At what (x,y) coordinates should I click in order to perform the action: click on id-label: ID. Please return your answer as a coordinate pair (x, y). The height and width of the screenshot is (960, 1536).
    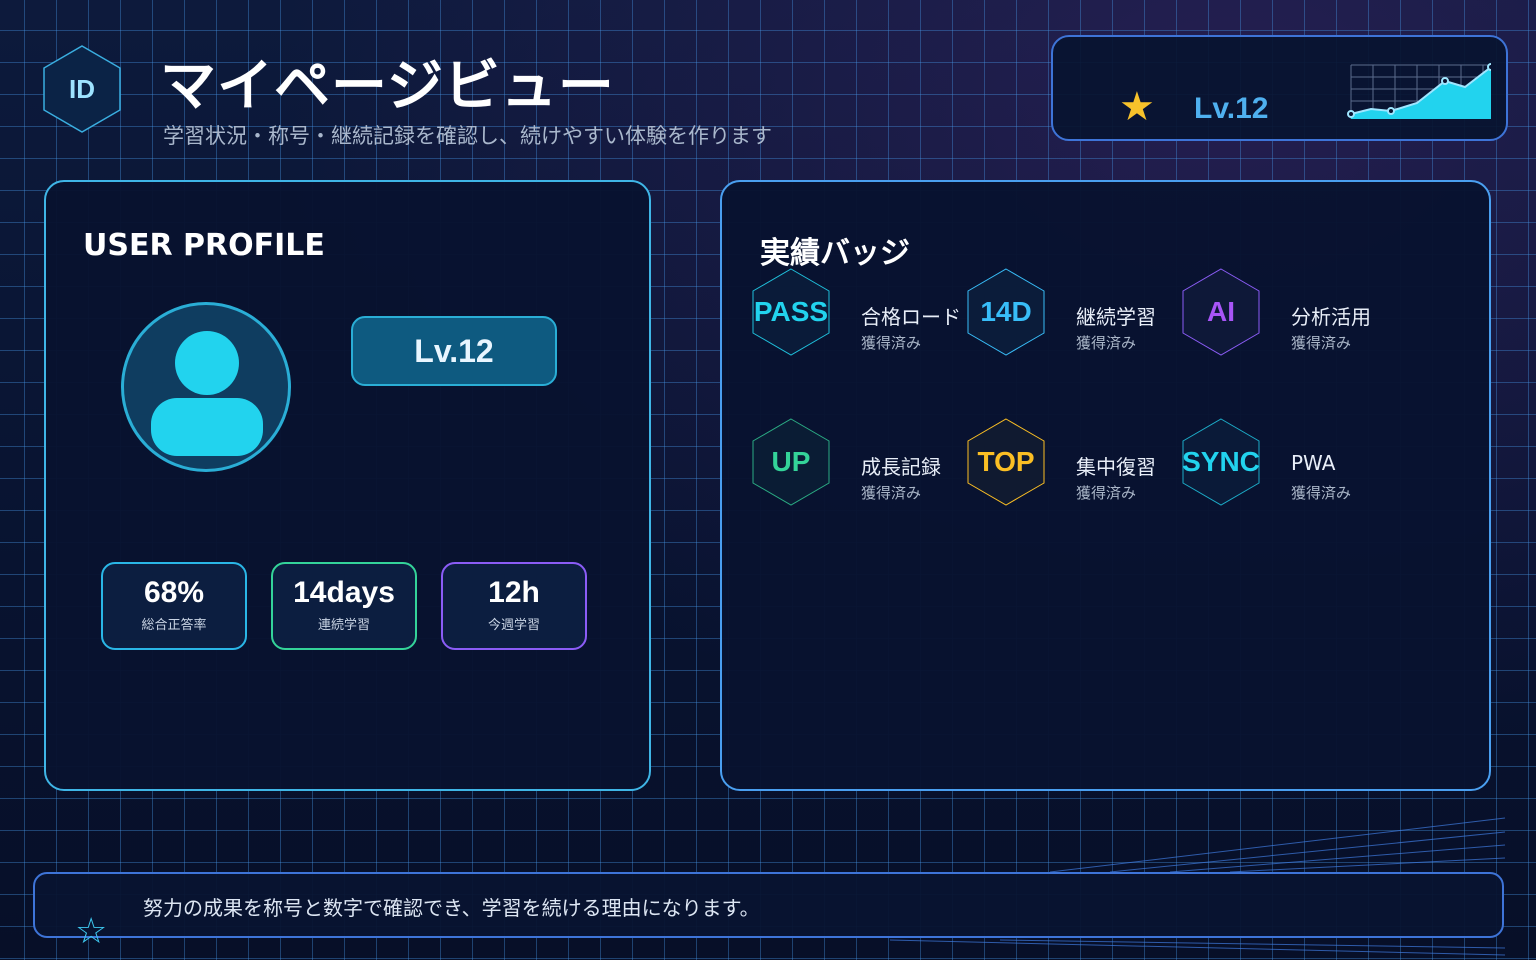
    Looking at the image, I should click on (82, 88).